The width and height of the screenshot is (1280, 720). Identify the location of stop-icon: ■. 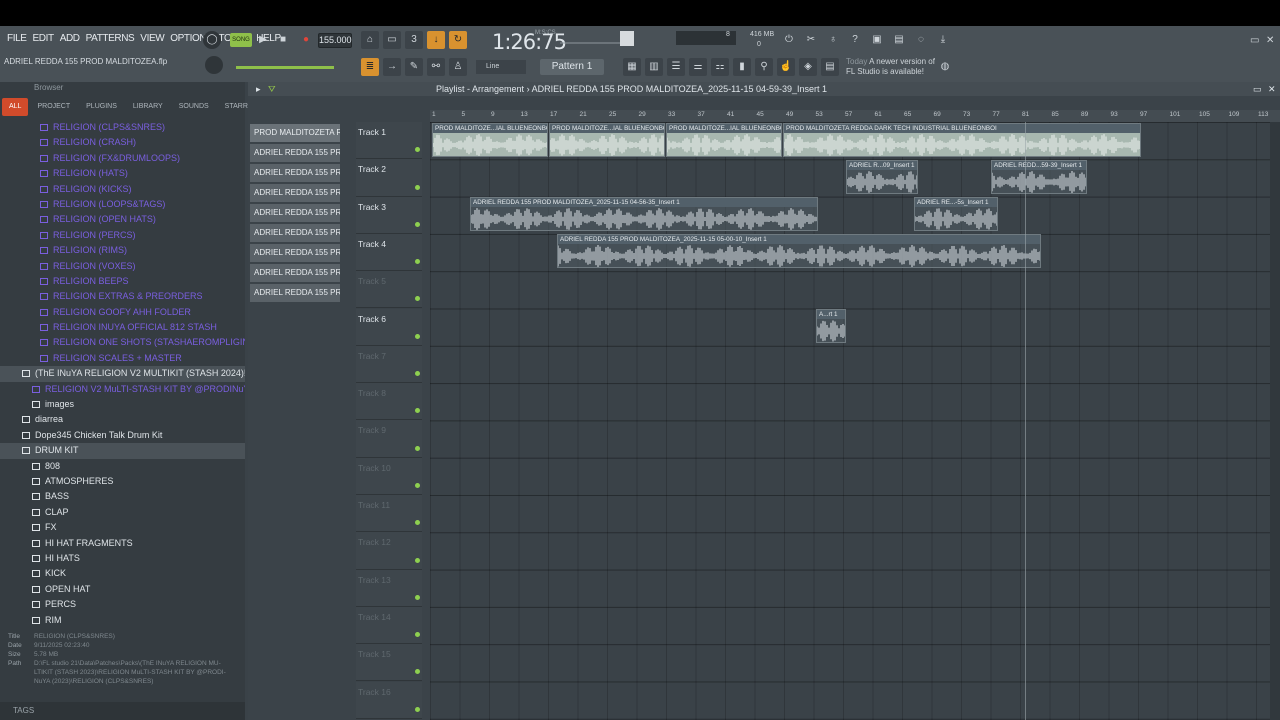
(283, 40).